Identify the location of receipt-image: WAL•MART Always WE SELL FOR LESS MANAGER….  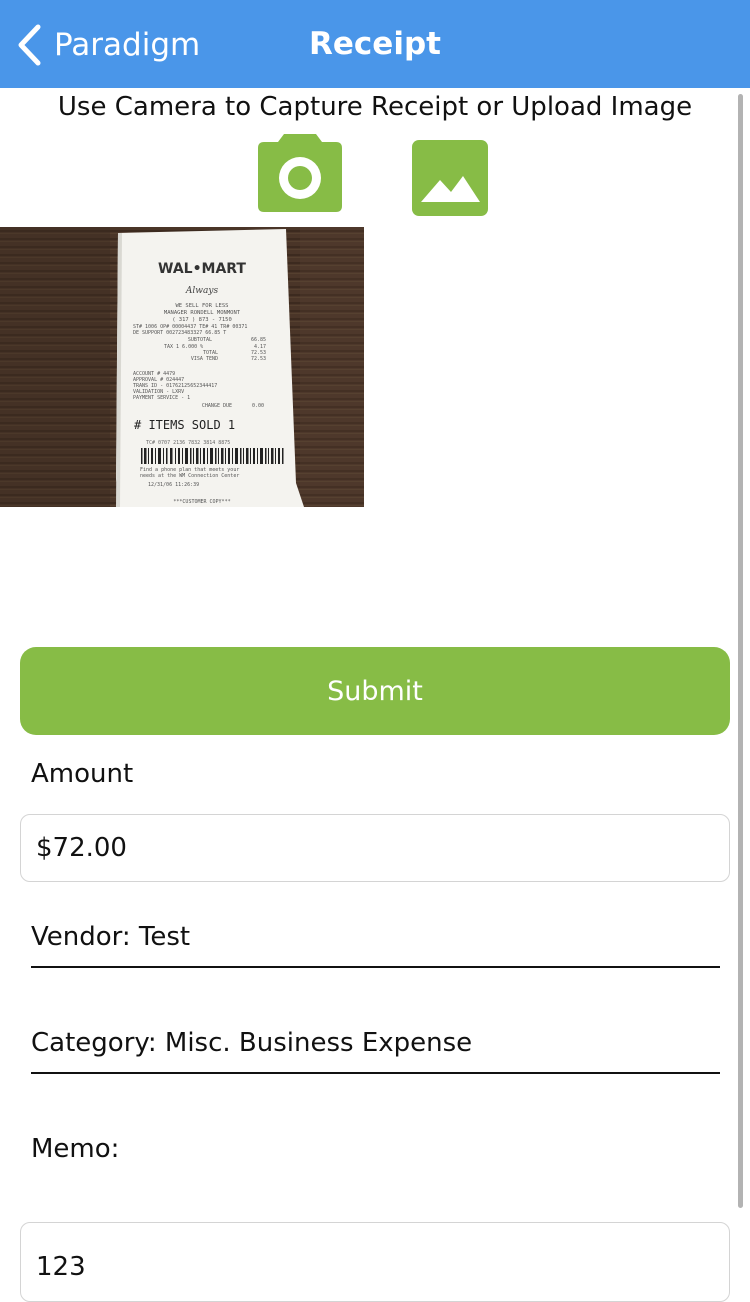
(182, 367).